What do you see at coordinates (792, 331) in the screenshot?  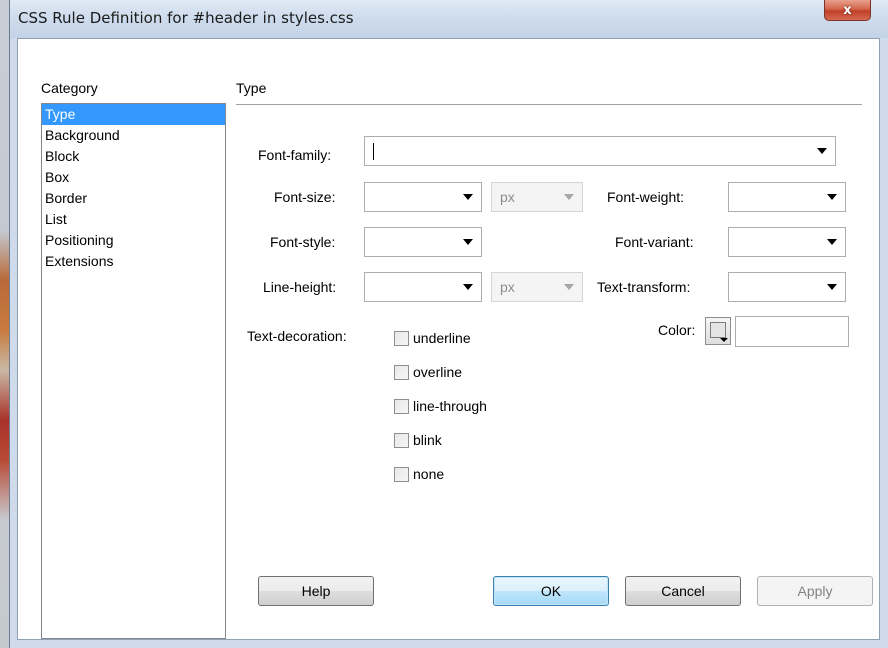 I see `color-input` at bounding box center [792, 331].